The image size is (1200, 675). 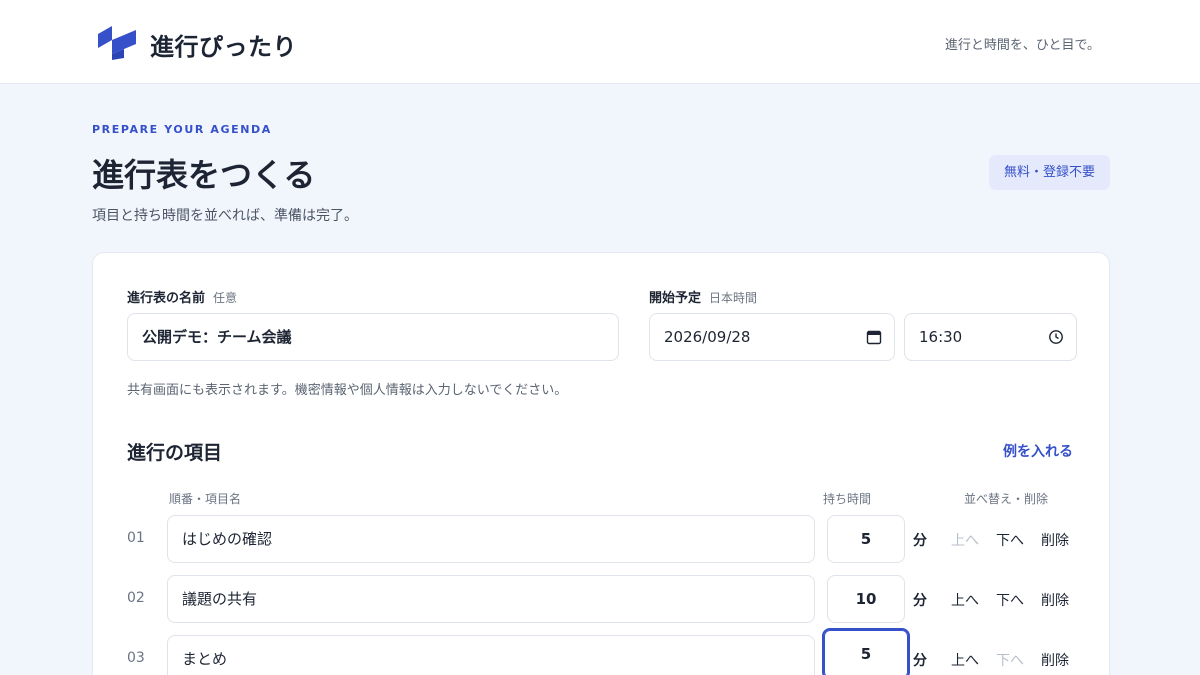 What do you see at coordinates (772, 337) in the screenshot?
I see `start-date-input: 2026/09/28` at bounding box center [772, 337].